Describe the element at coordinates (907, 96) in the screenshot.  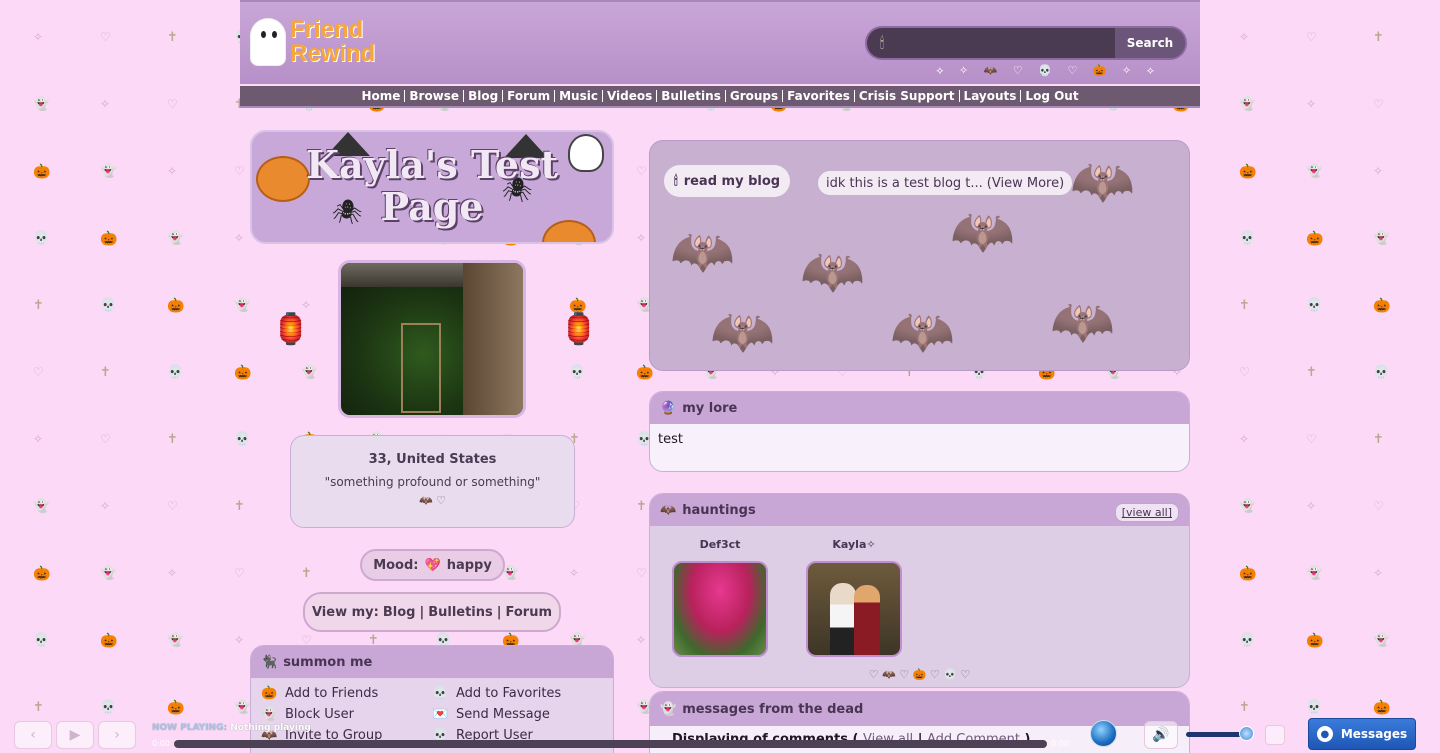
I see `nav-crisis-support: Crisis Support` at that location.